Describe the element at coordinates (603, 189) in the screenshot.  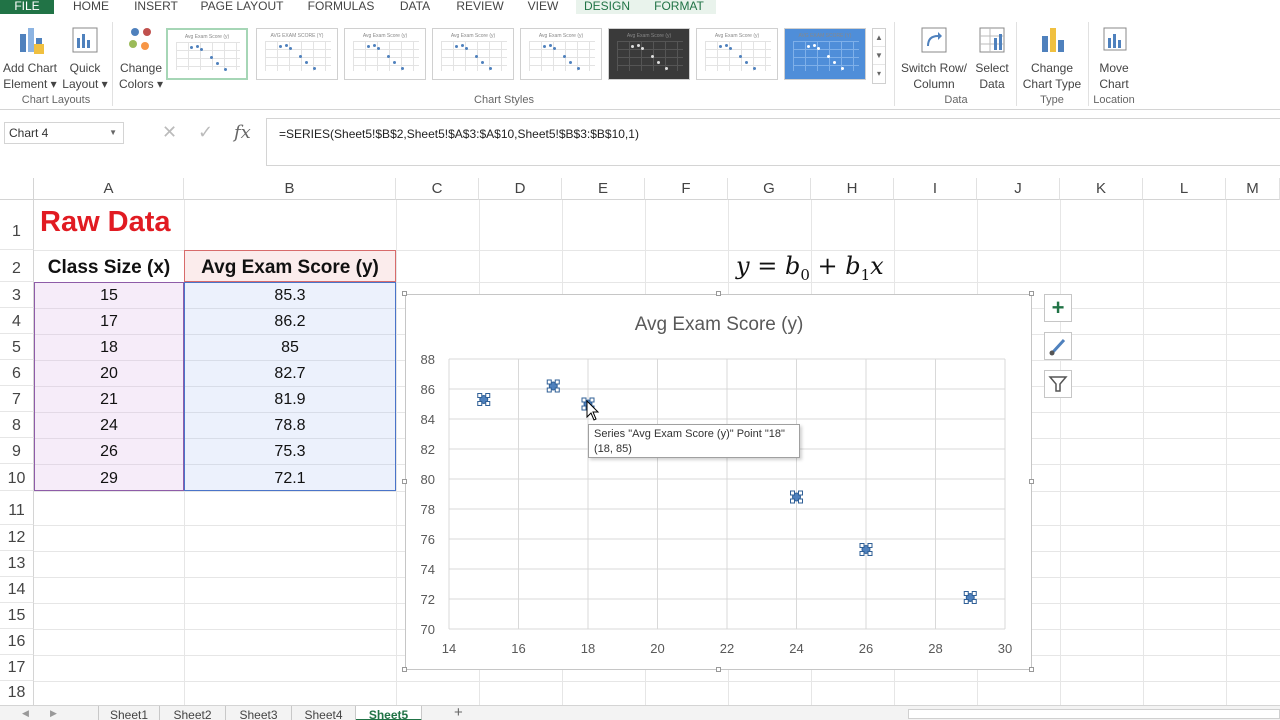
I see `column-header-e: E` at that location.